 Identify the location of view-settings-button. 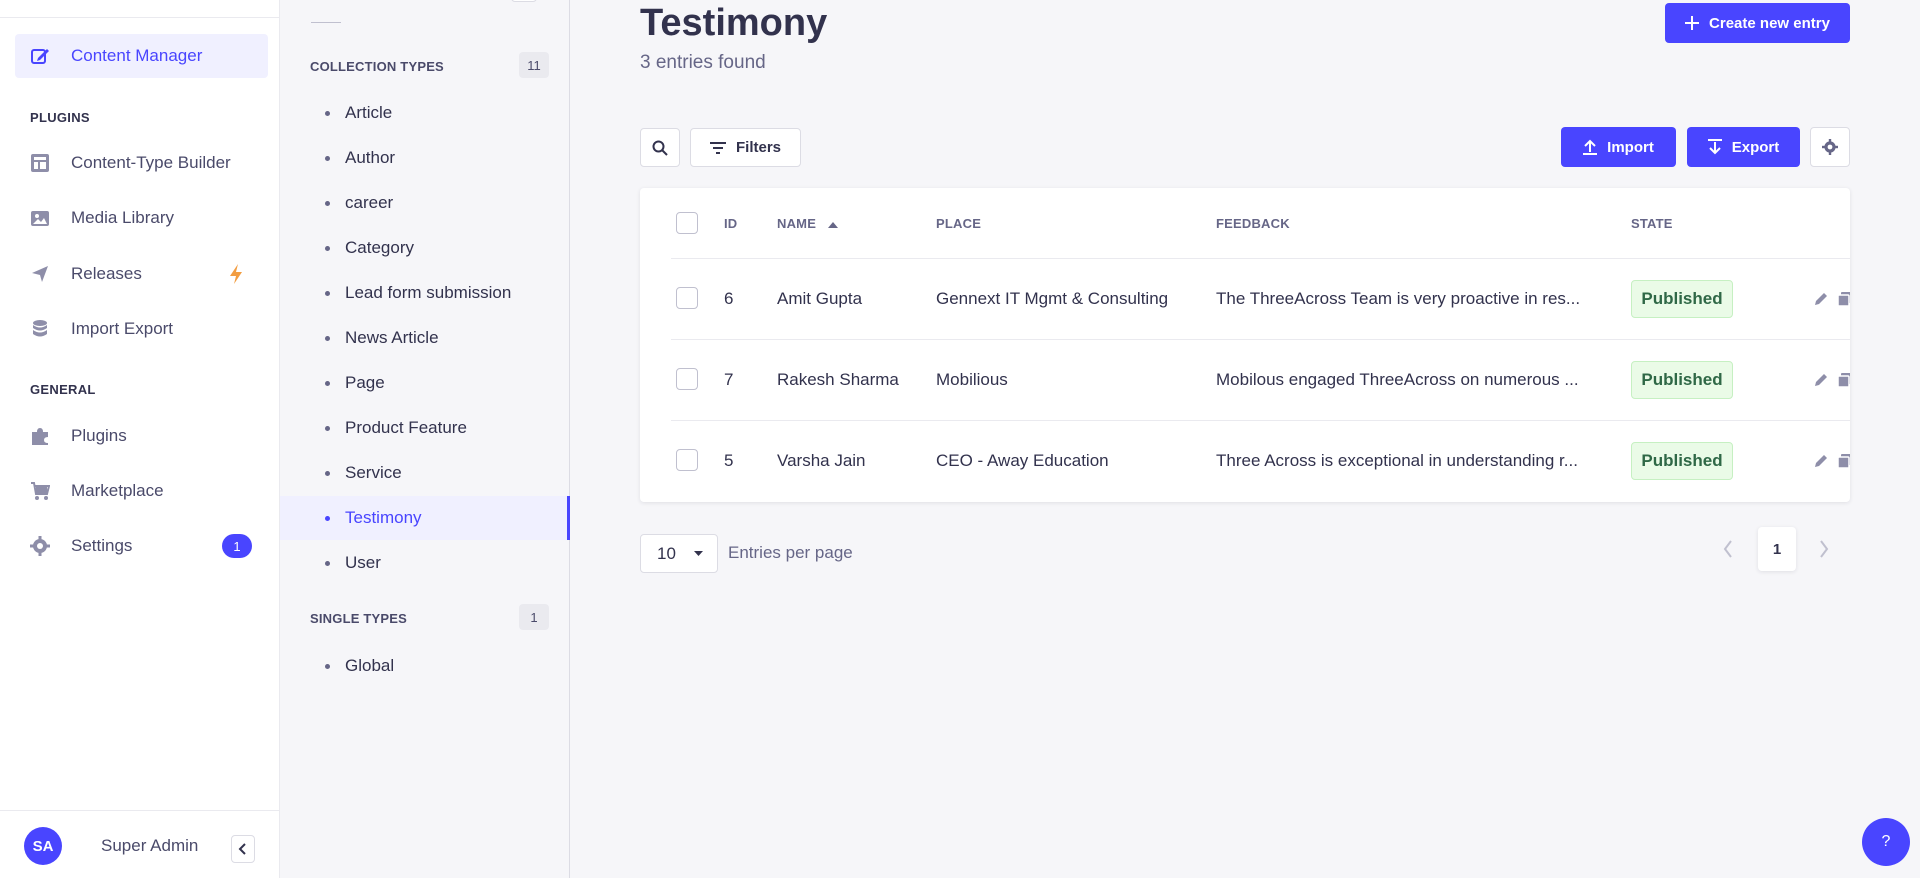
(1830, 147).